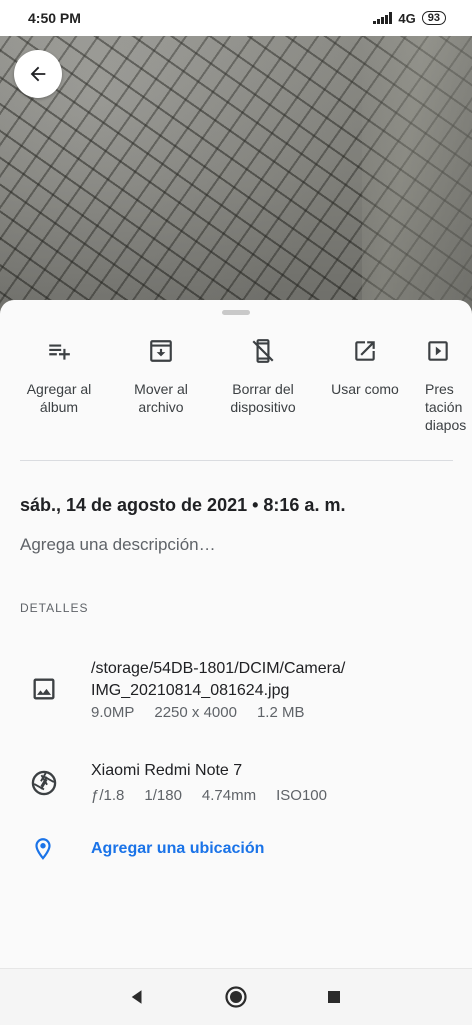 Image resolution: width=472 pixels, height=1025 pixels. I want to click on phone-delete-icon, so click(263, 351).